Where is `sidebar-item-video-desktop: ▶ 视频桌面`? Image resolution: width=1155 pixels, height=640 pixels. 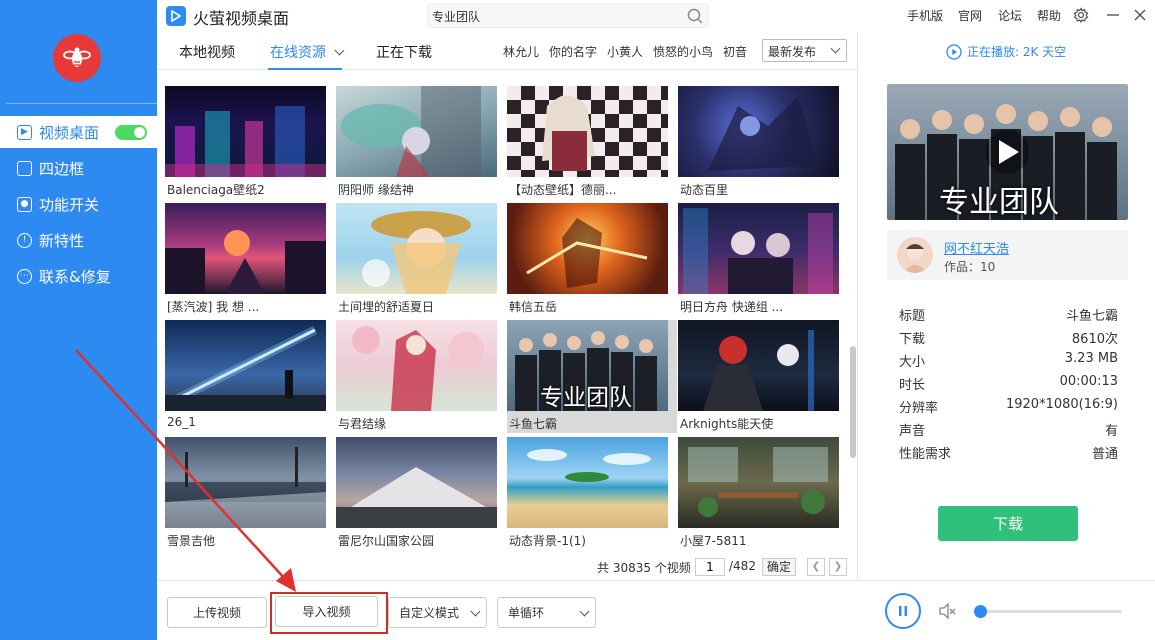 sidebar-item-video-desktop: ▶ 视频桌面 is located at coordinates (78, 132).